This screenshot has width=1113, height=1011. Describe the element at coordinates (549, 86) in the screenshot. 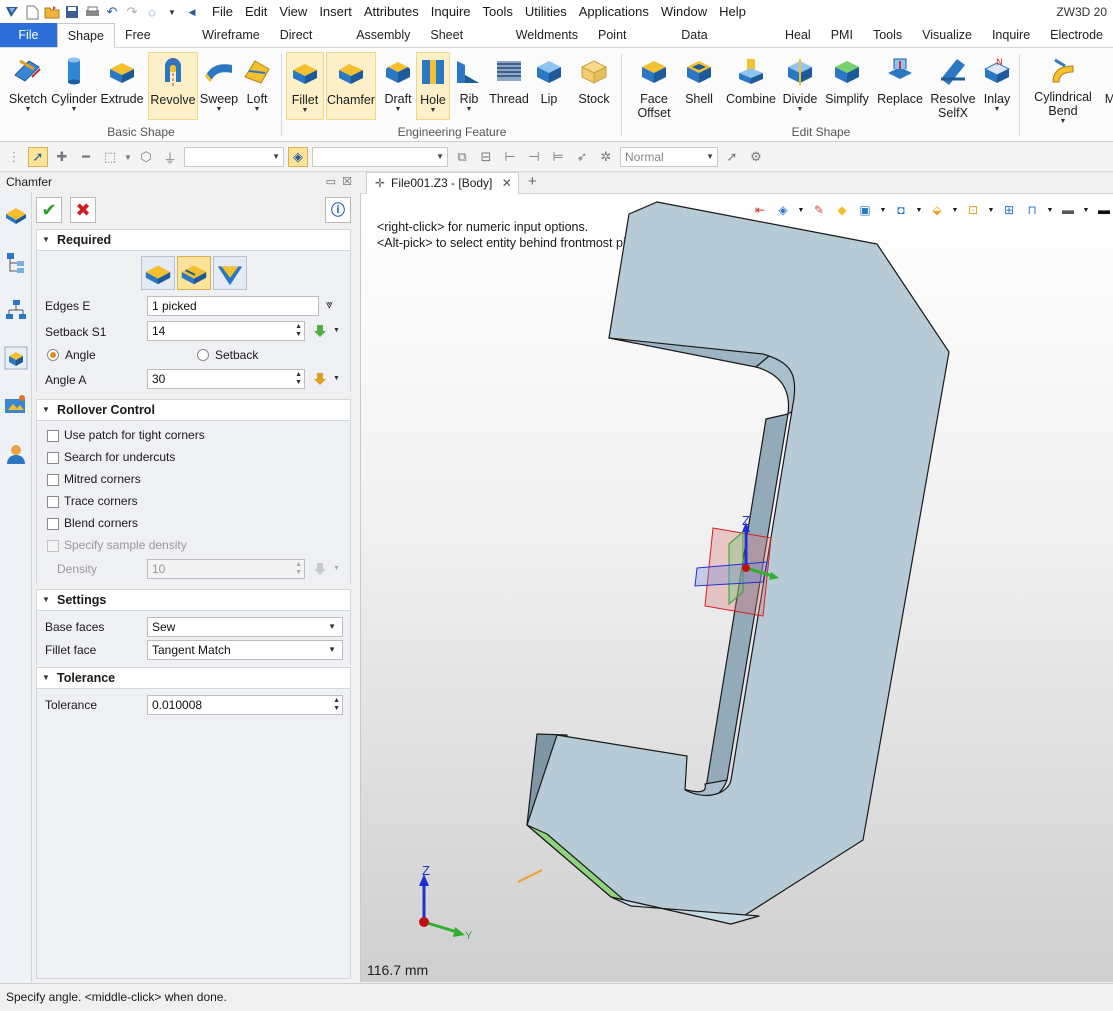

I see `lip-button: Lip` at that location.